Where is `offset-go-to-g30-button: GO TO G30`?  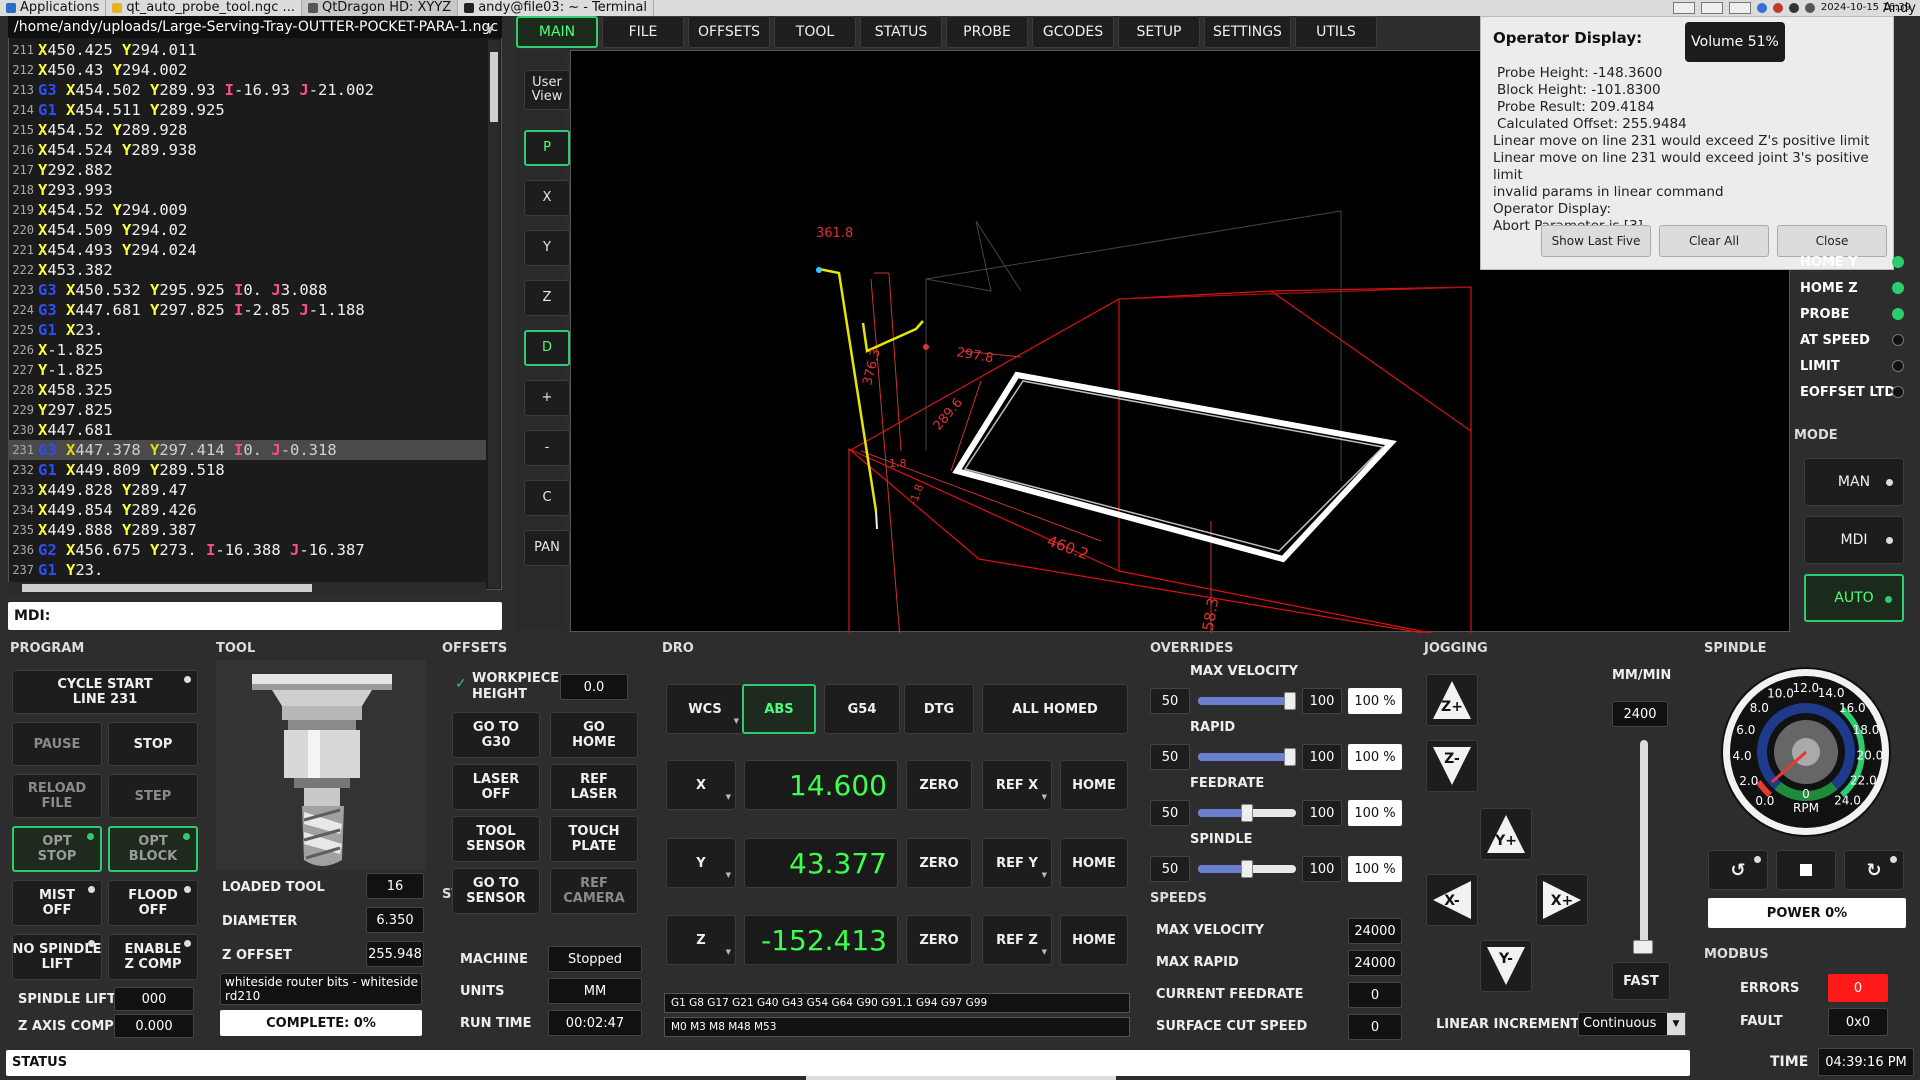
offset-go-to-g30-button: GO TO G30 is located at coordinates (496, 735).